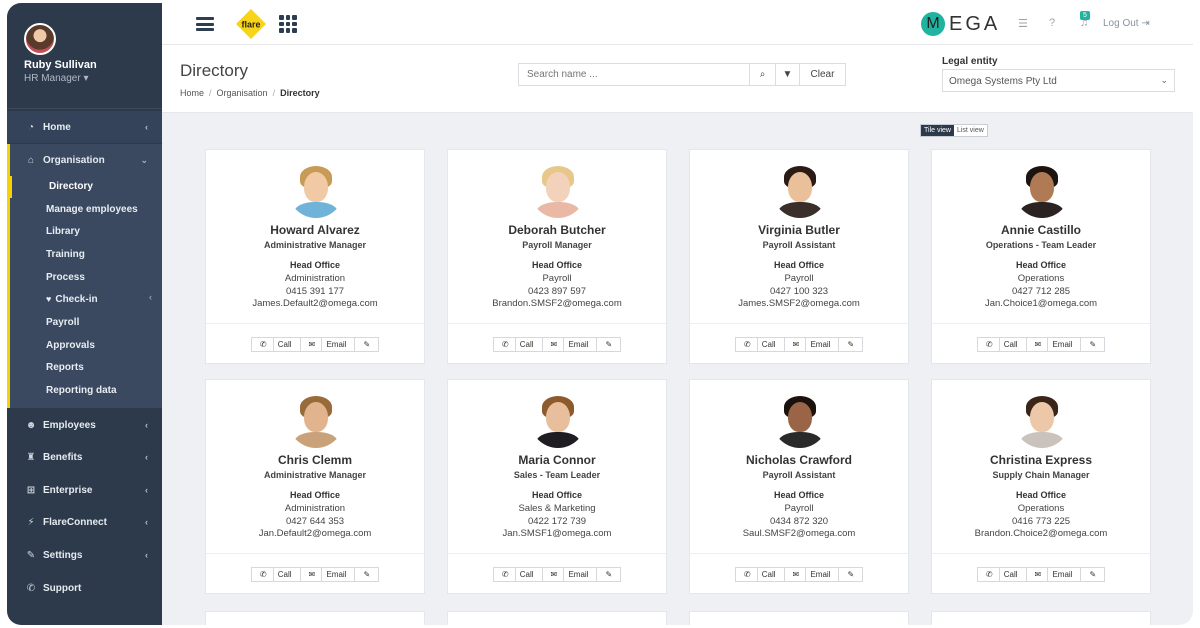 Image resolution: width=1200 pixels, height=628 pixels. What do you see at coordinates (788, 74) in the screenshot?
I see `filter-button: ▼` at bounding box center [788, 74].